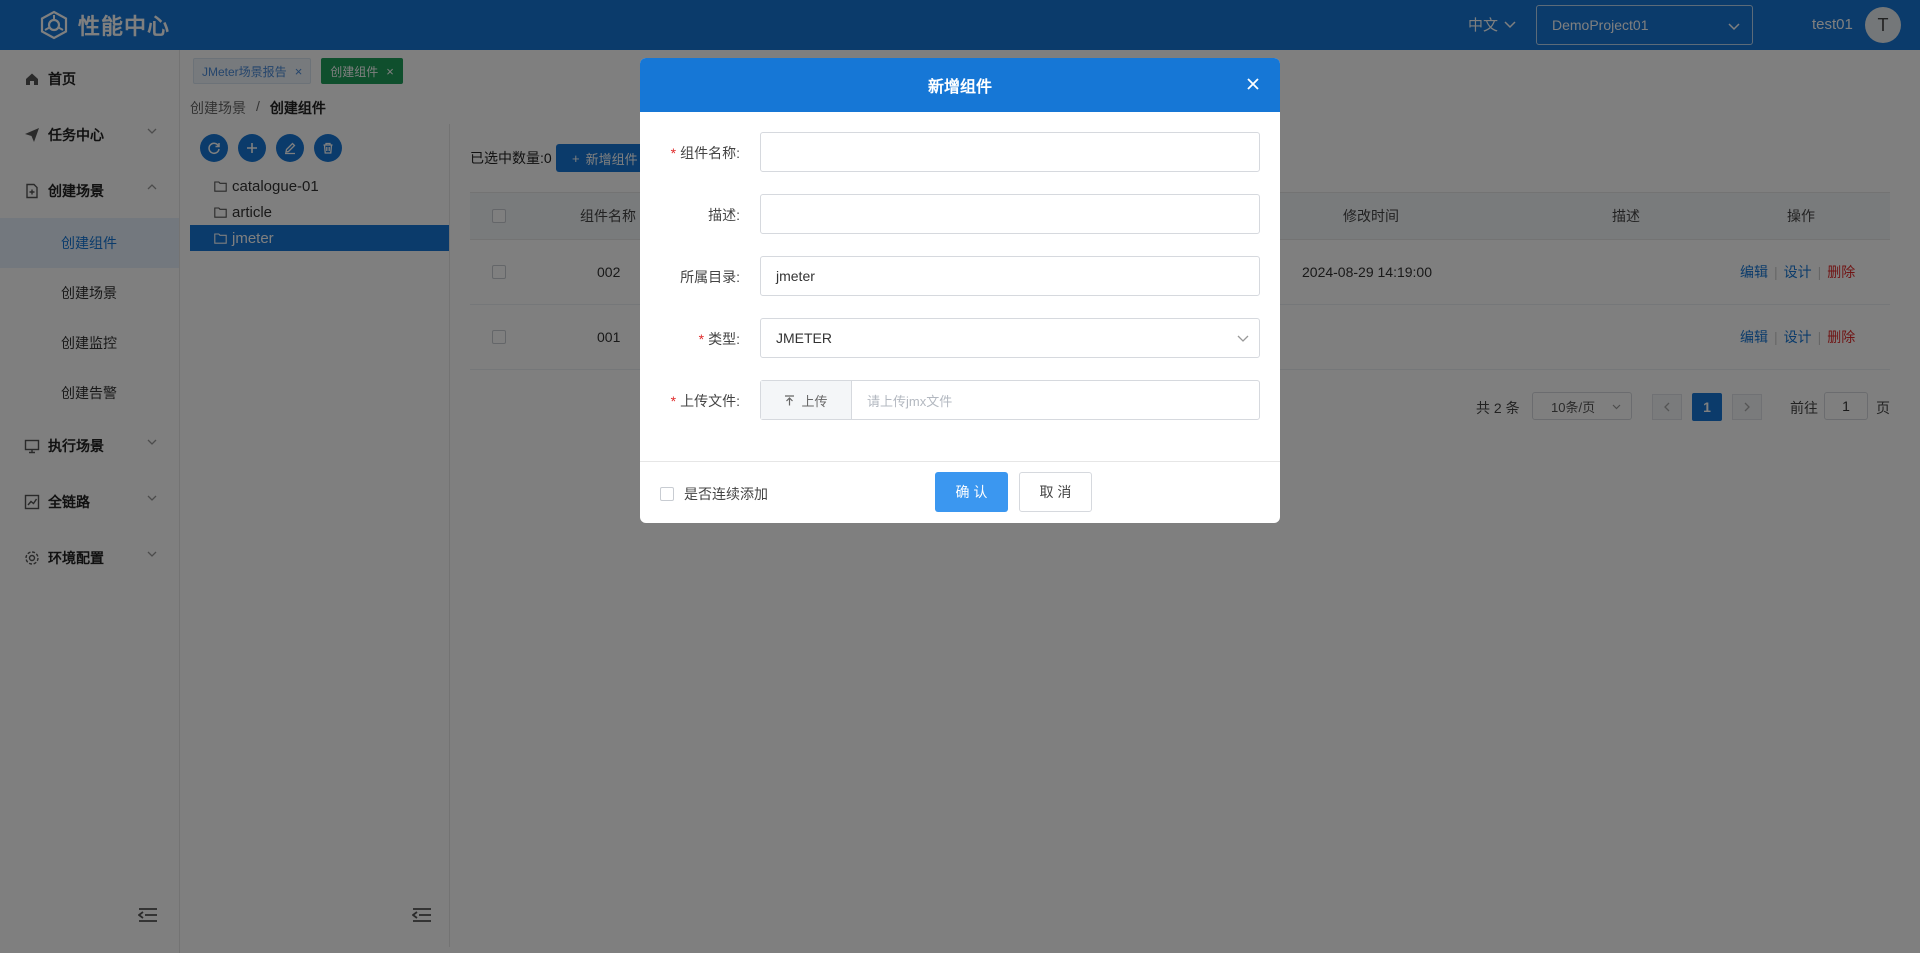 The width and height of the screenshot is (1920, 953). I want to click on upload-button: 上传, so click(806, 400).